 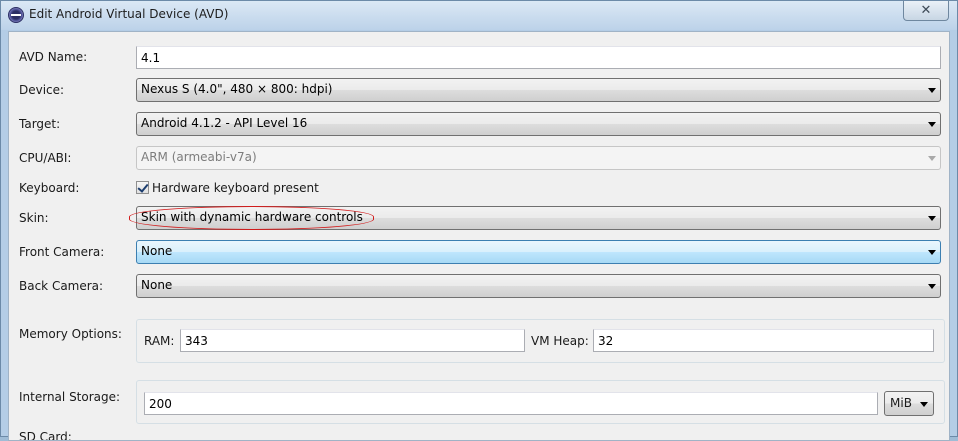 I want to click on front-camera-label: Front Camera:, so click(x=62, y=252).